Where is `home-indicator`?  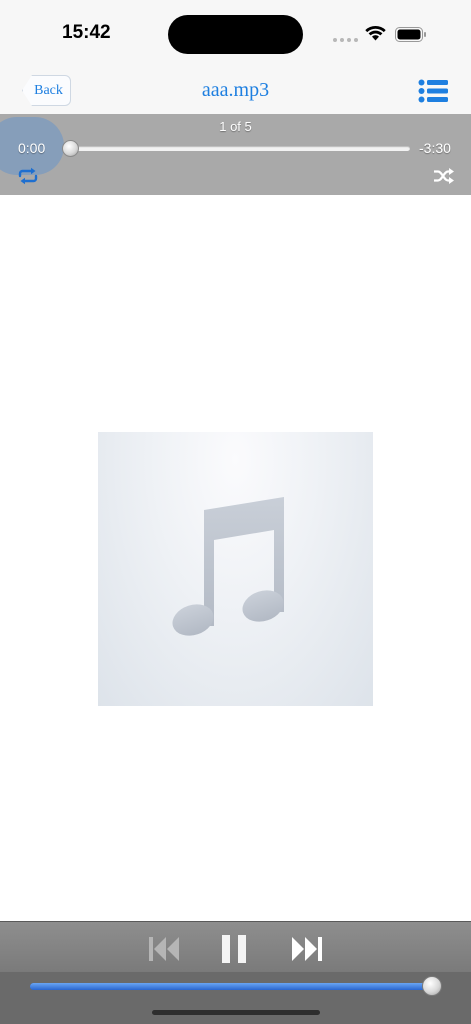 home-indicator is located at coordinates (236, 1012).